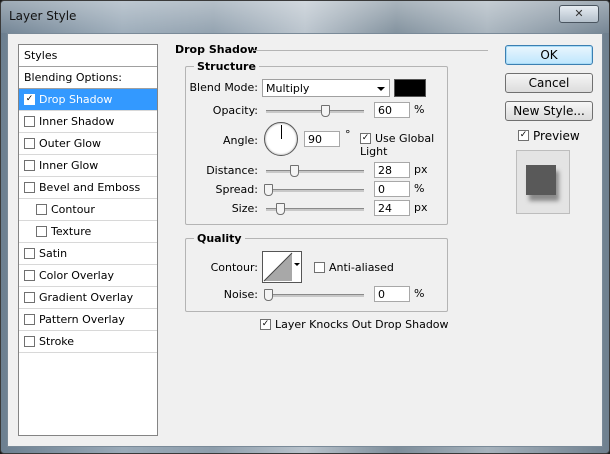  What do you see at coordinates (29, 99) in the screenshot?
I see `style-item-checkbox: ✓` at bounding box center [29, 99].